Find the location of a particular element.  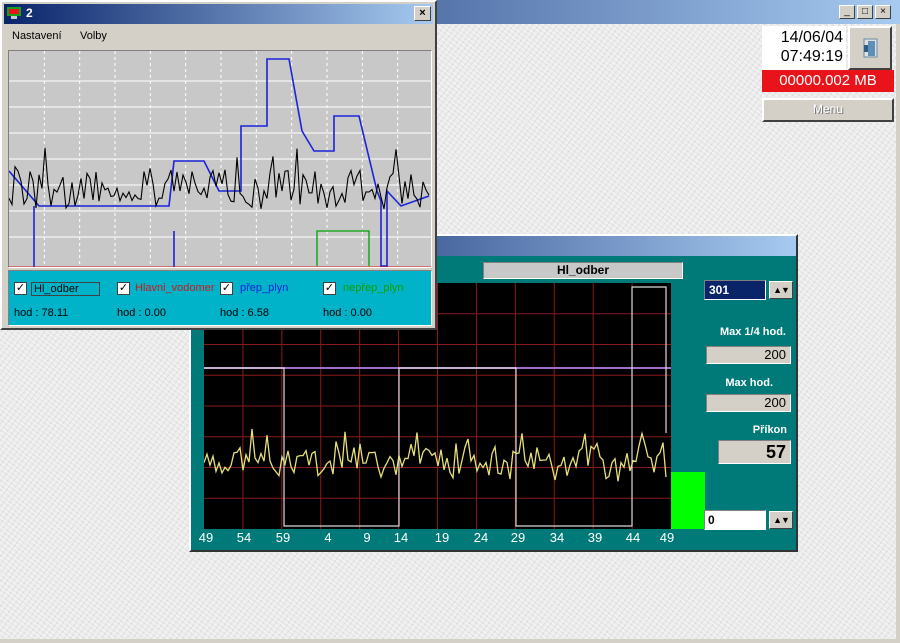

close-button: × is located at coordinates (883, 12).